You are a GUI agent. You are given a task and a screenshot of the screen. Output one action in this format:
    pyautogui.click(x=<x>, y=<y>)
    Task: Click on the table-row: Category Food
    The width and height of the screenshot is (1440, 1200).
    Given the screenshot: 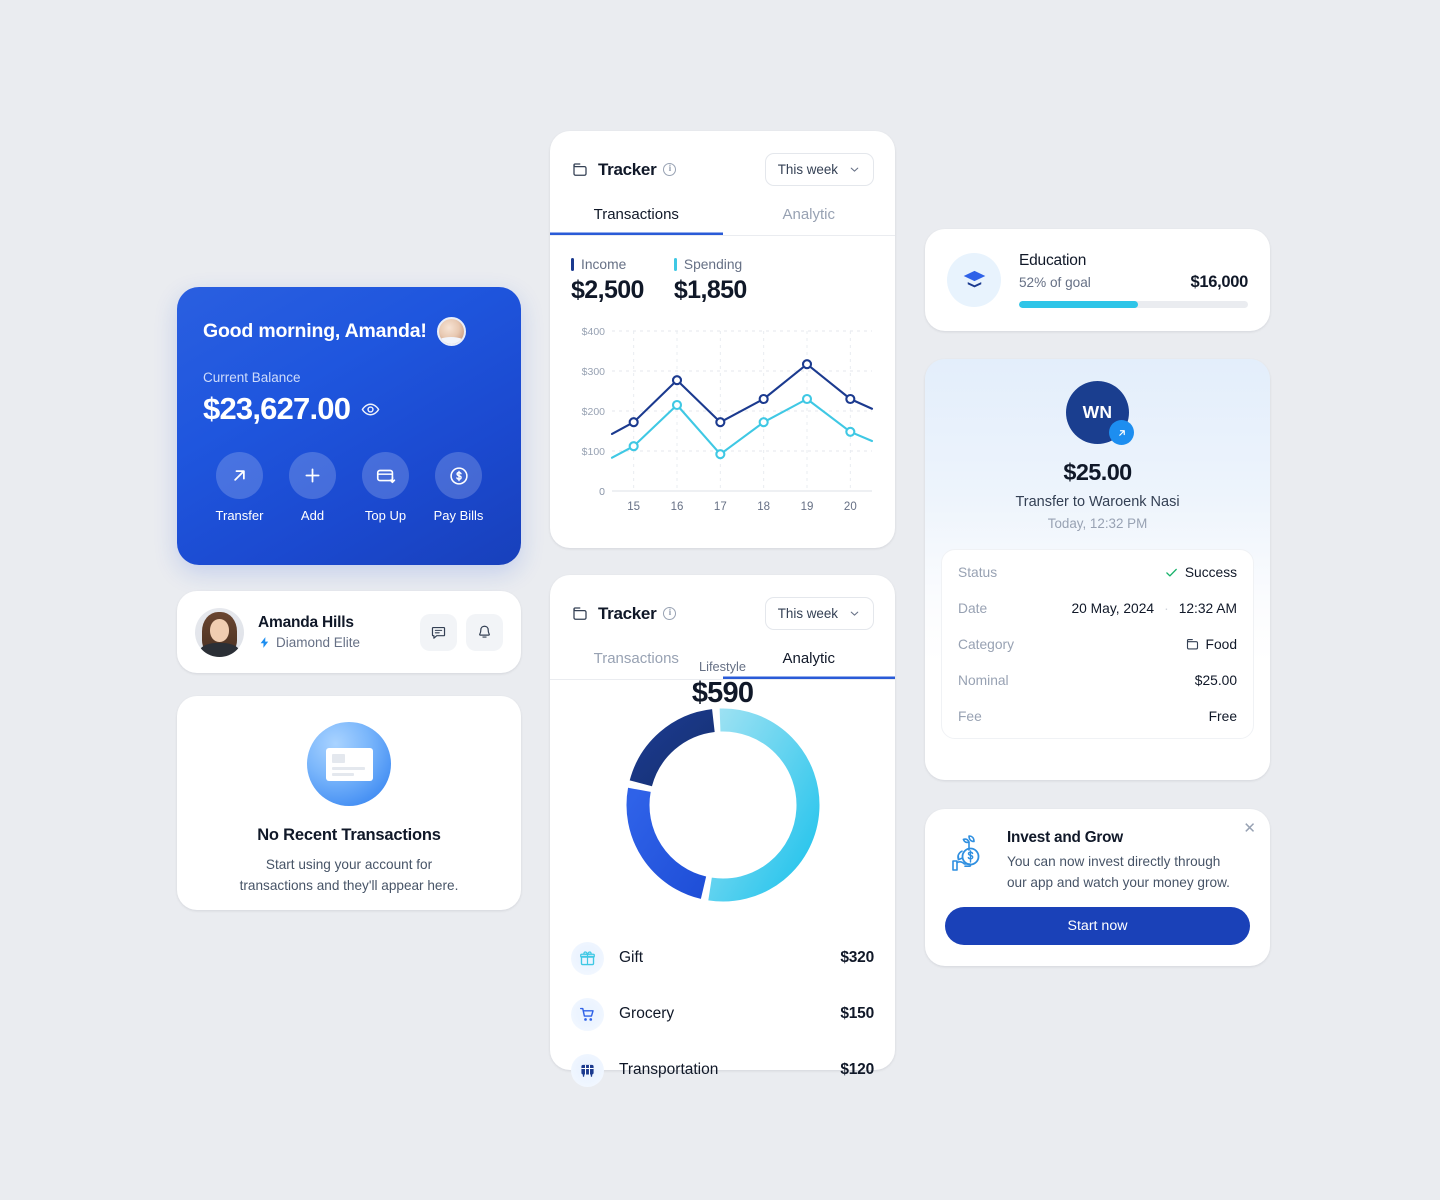 What is the action you would take?
    pyautogui.click(x=1097, y=644)
    